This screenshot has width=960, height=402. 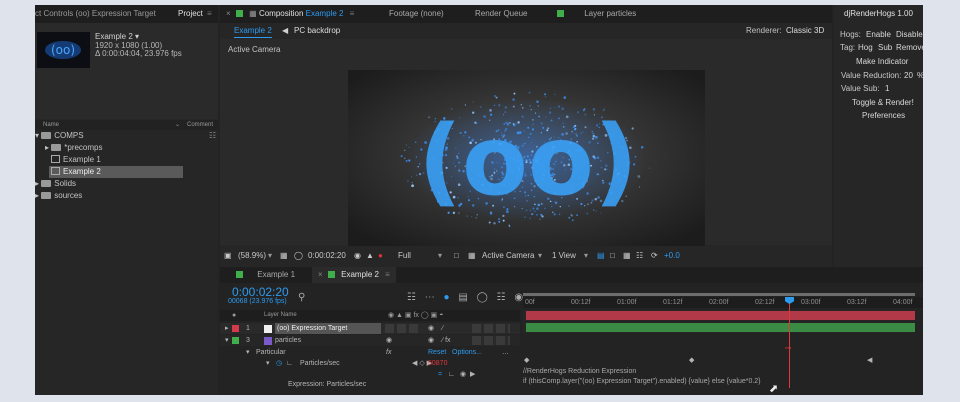 I want to click on layer-name: (oo) Expression Target, so click(x=328, y=328).